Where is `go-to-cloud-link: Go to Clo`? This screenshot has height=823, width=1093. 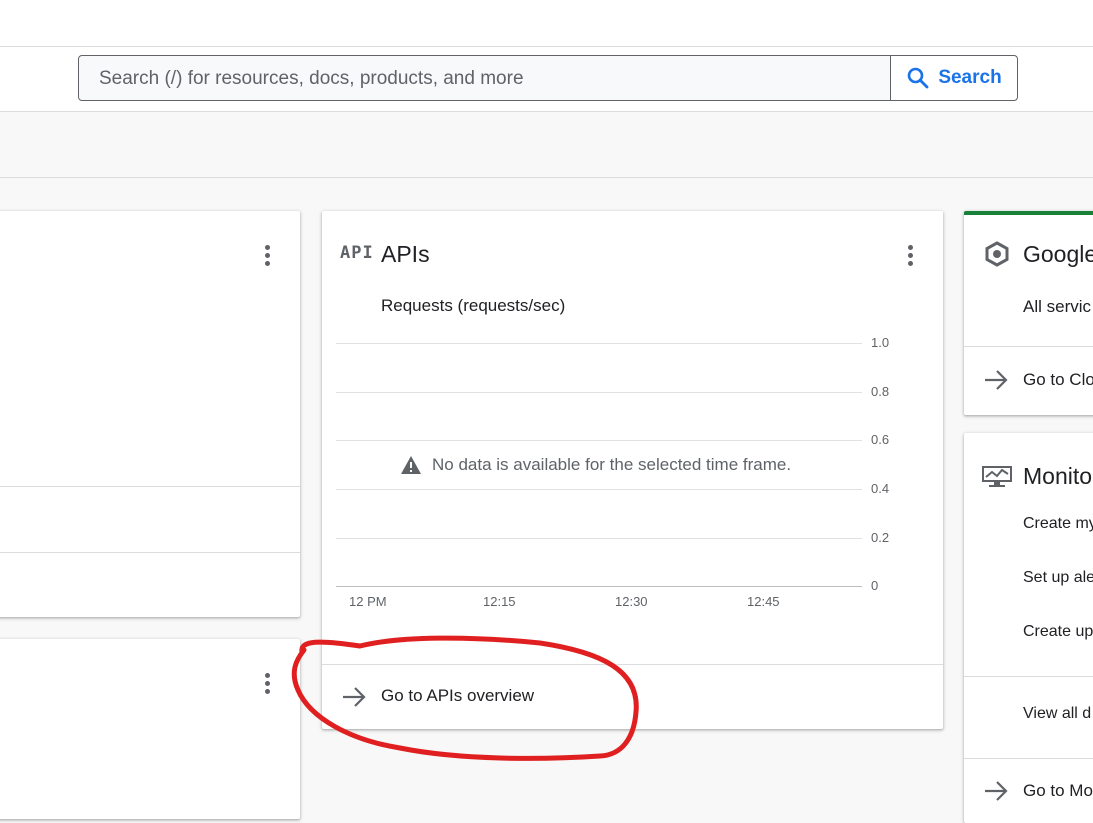
go-to-cloud-link: Go to Clo is located at coordinates (1028, 379).